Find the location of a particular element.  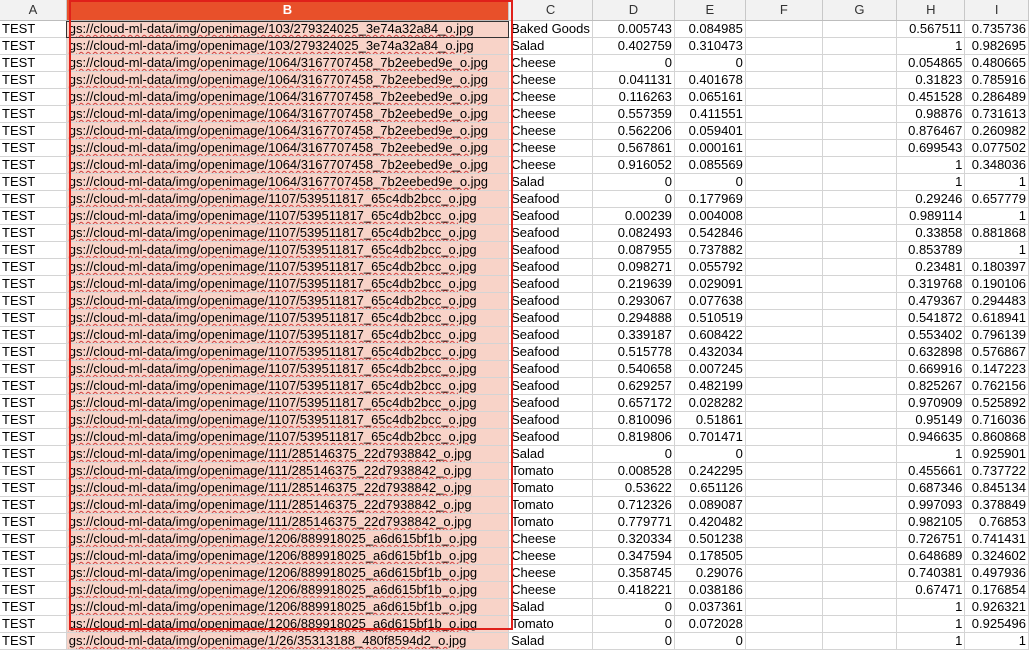

cell-i: 0.925496 is located at coordinates (996, 624).